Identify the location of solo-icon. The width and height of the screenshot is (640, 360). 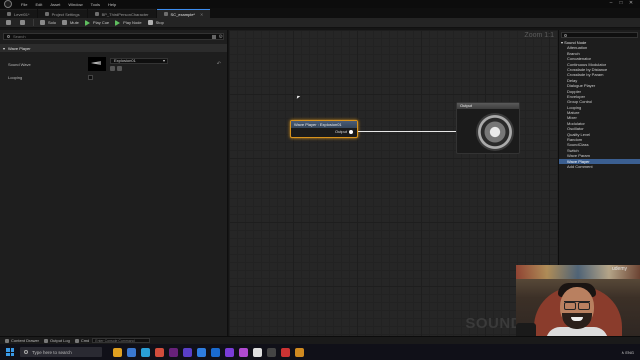
(42, 22).